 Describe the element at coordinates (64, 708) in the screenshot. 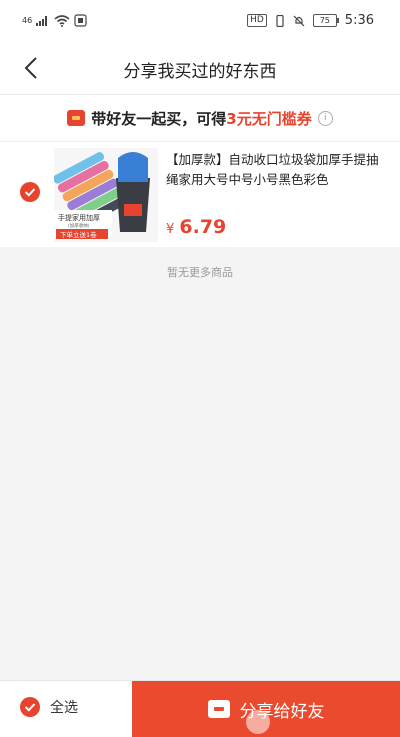

I see `select-all-label: 全选` at that location.